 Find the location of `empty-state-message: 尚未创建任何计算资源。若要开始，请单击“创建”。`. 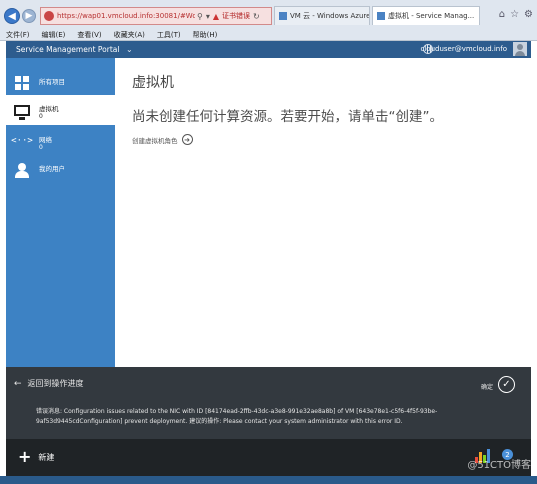

empty-state-message: 尚未创建任何计算资源。若要开始，请单击“创建”。 is located at coordinates (287, 117).